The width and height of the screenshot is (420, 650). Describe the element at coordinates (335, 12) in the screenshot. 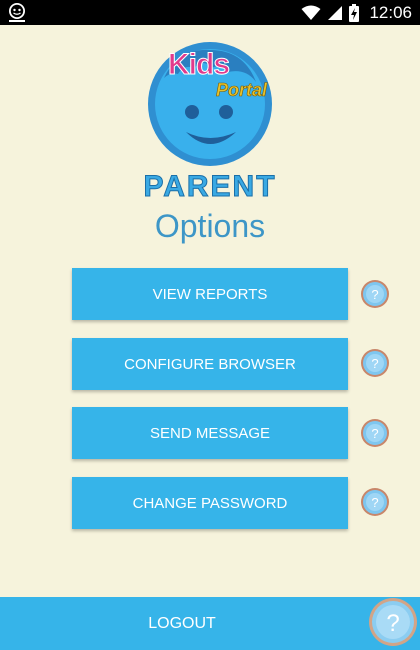

I see `cell-signal-icon` at that location.